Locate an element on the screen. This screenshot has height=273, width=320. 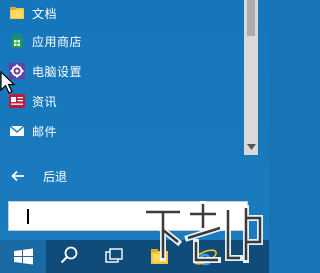
mail-icon is located at coordinates (17, 131).